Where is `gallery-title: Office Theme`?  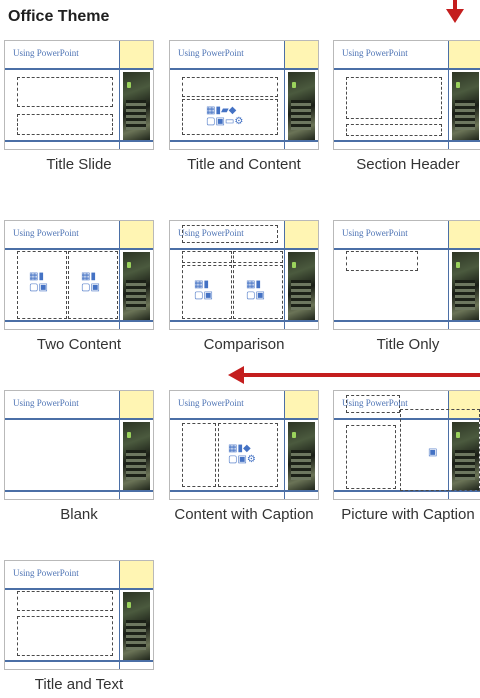
gallery-title: Office Theme is located at coordinates (59, 16).